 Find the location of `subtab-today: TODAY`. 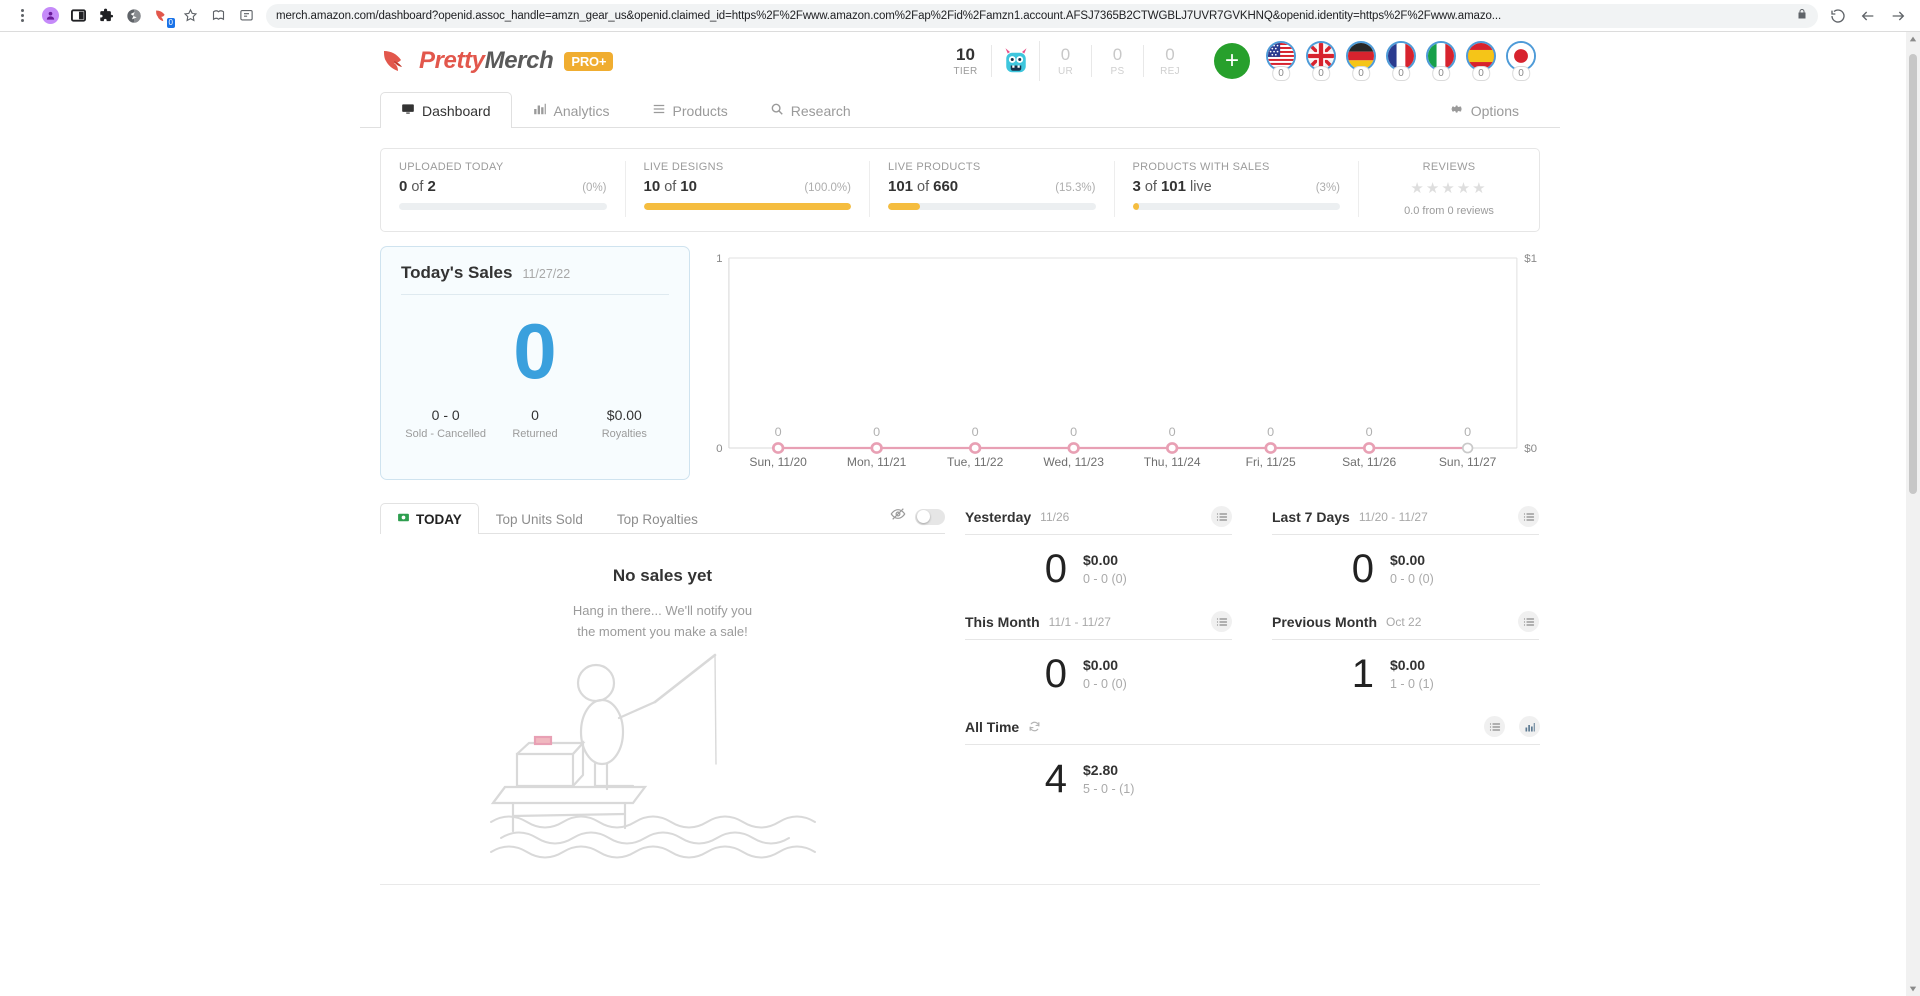

subtab-today: TODAY is located at coordinates (429, 518).